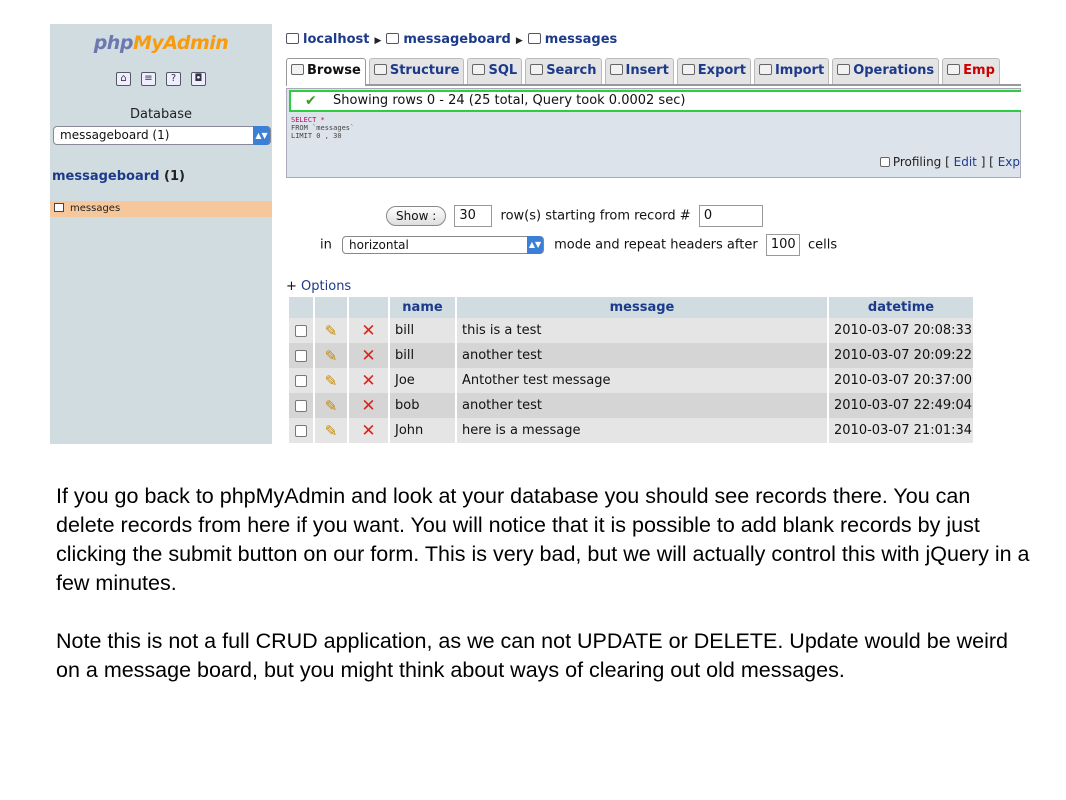  What do you see at coordinates (965, 162) in the screenshot?
I see `edit-query-link: Edit` at bounding box center [965, 162].